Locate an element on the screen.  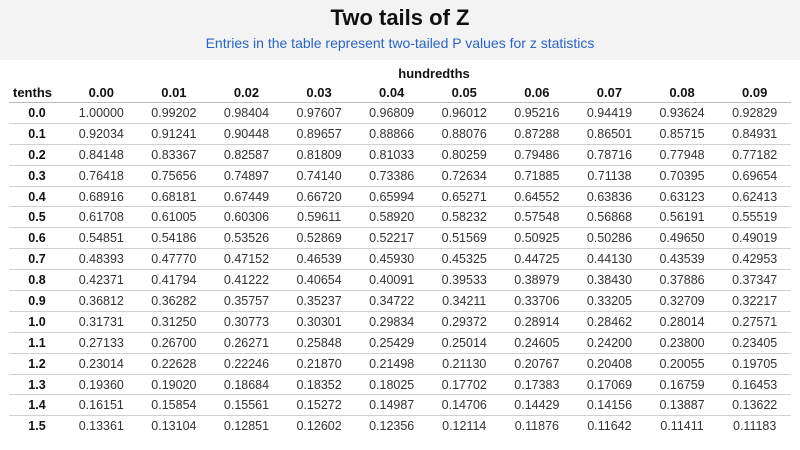
column-header: 0.02 is located at coordinates (246, 92).